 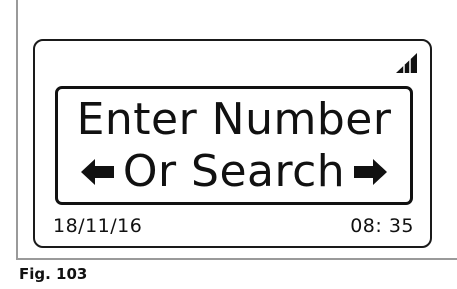 What do you see at coordinates (98, 226) in the screenshot?
I see `date-readout: 18/11/16` at bounding box center [98, 226].